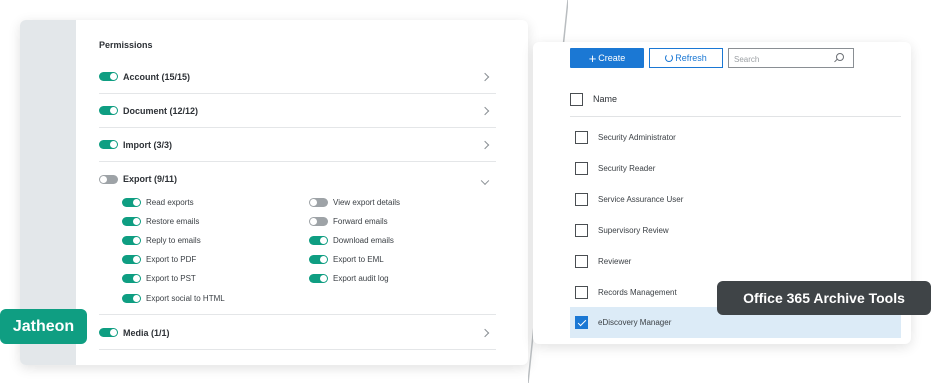  What do you see at coordinates (171, 259) in the screenshot?
I see `item-label: Export to PDF` at bounding box center [171, 259].